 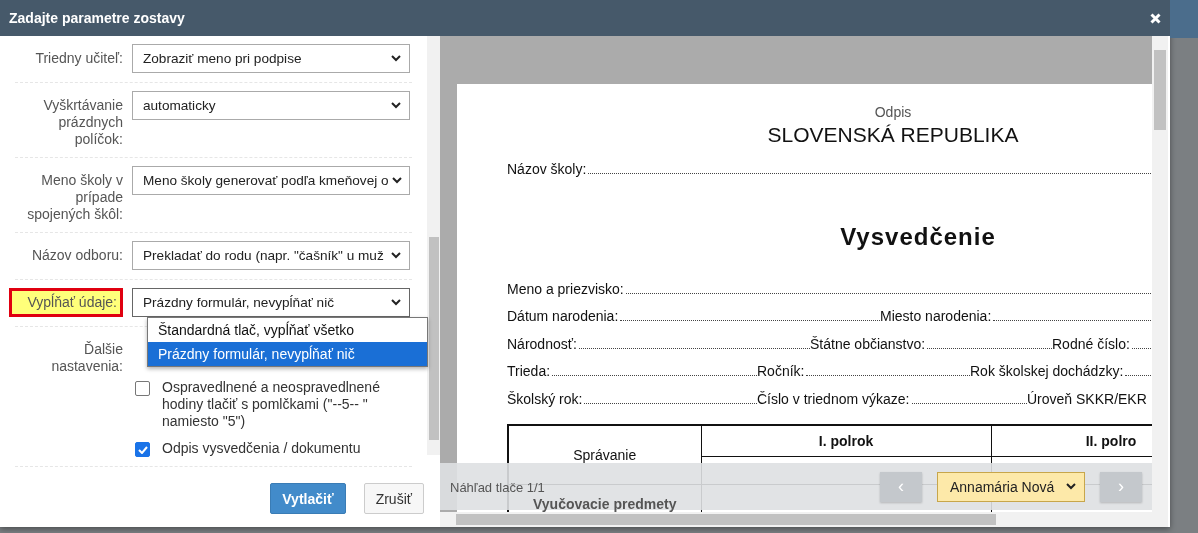 I want to click on dropdown-select: Meno školy generovať podľa kmeňovej o, so click(x=271, y=180).